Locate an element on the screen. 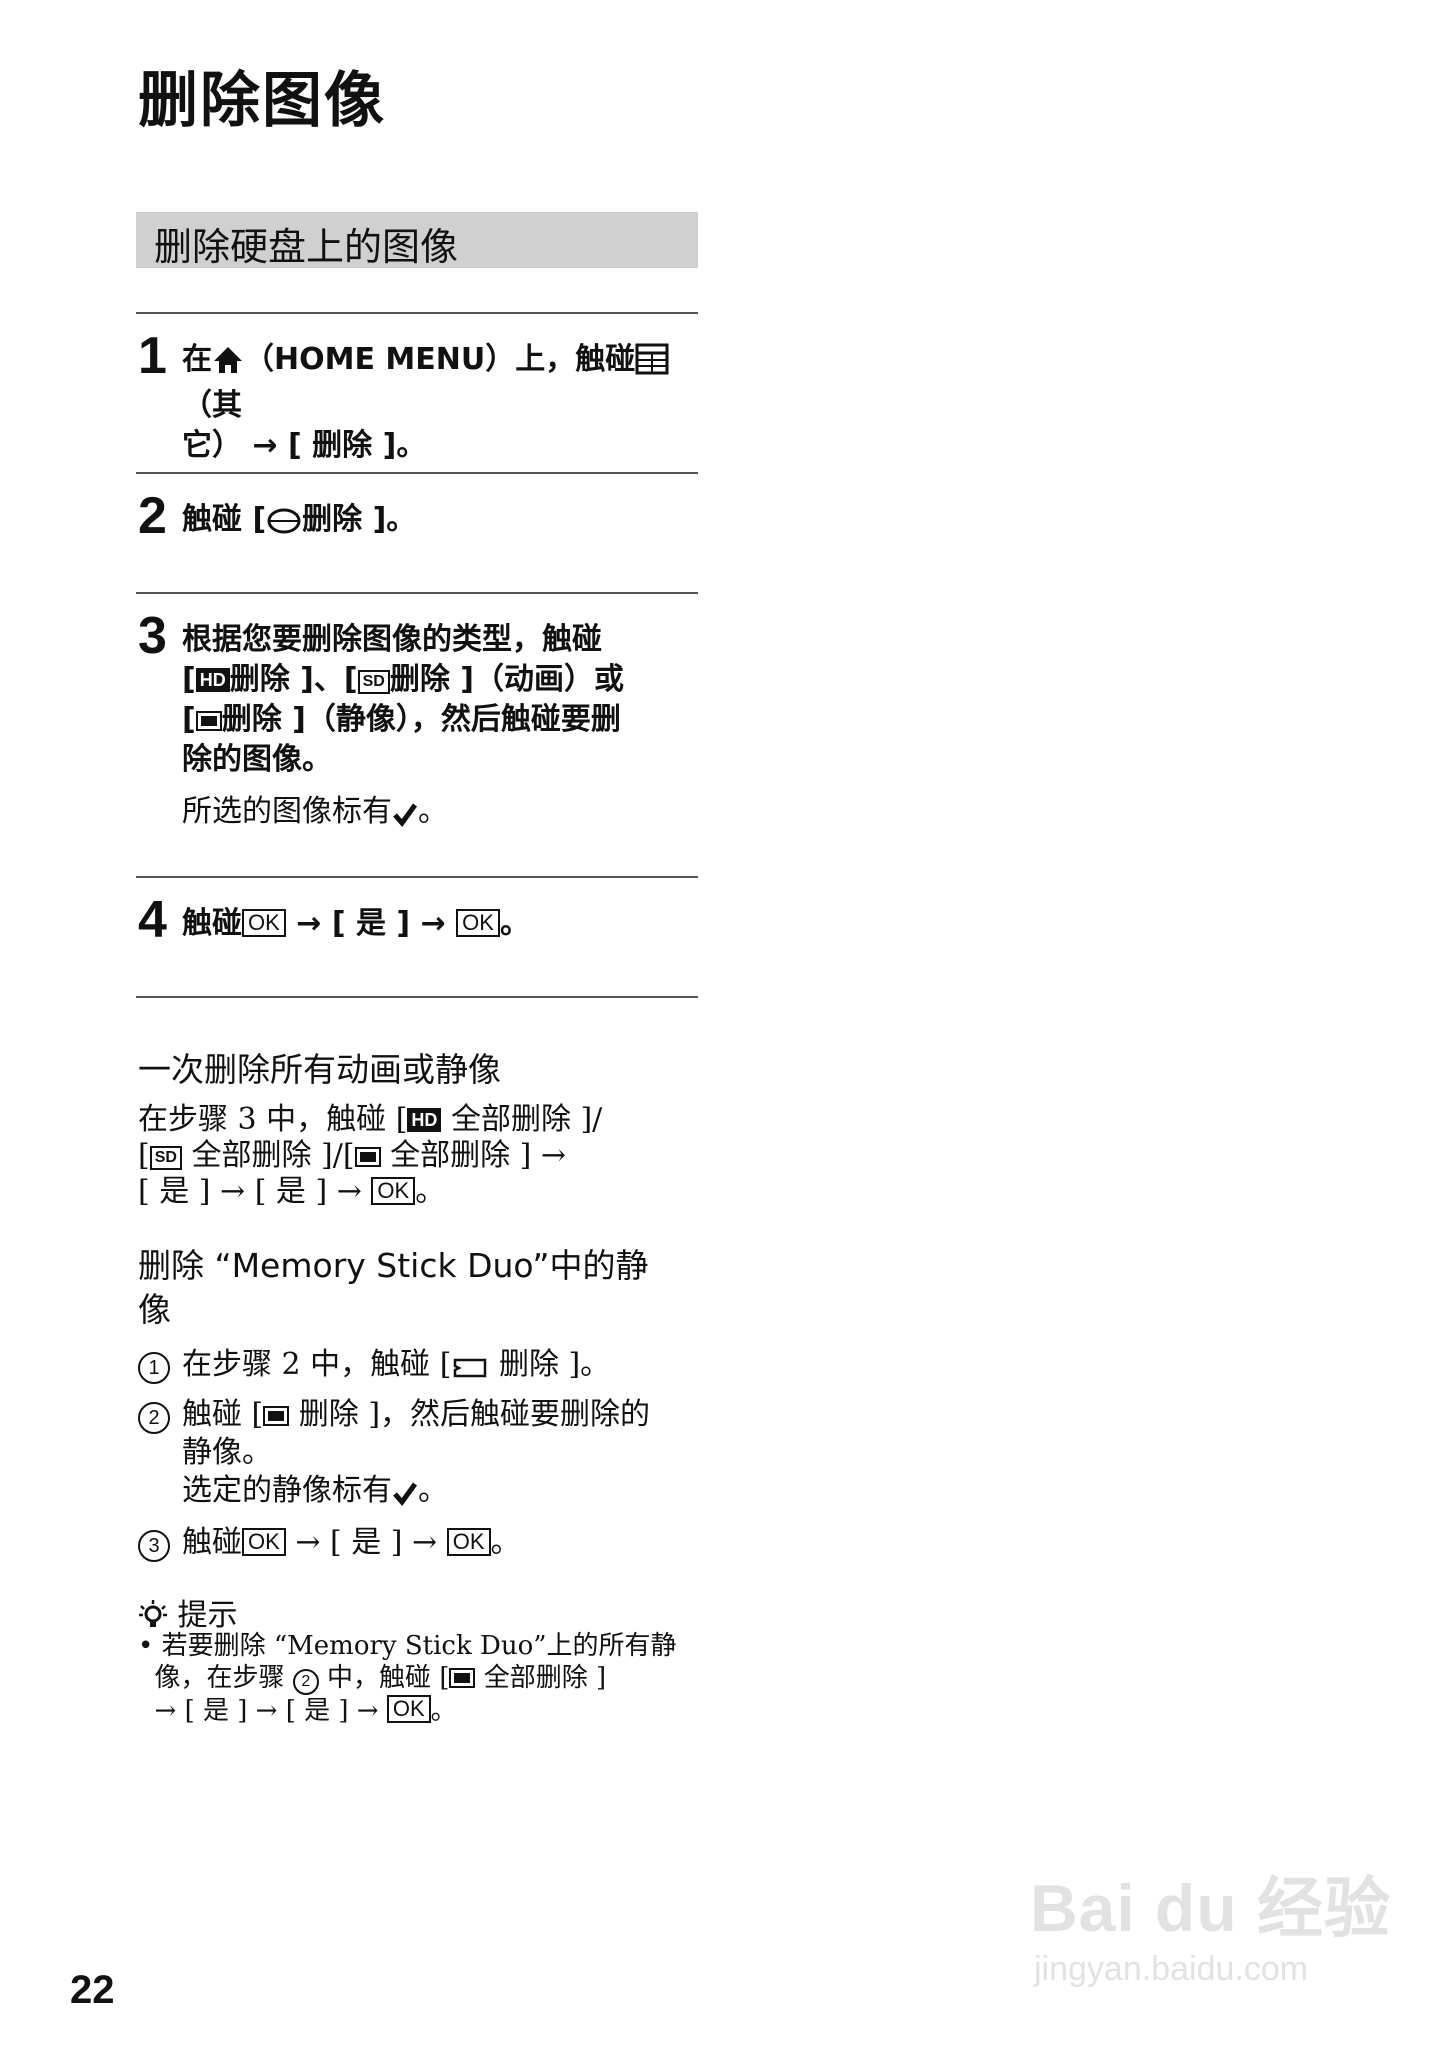  step-number: 4 is located at coordinates (152, 920).